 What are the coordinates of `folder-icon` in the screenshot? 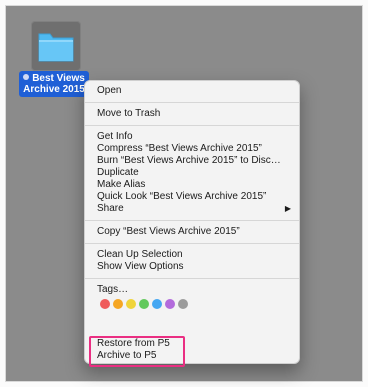 It's located at (56, 47).